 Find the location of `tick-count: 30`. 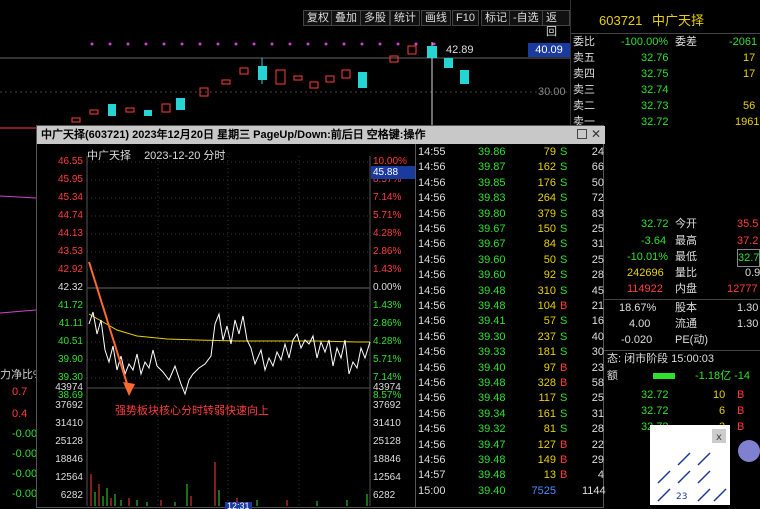

tick-count: 30 is located at coordinates (597, 352).